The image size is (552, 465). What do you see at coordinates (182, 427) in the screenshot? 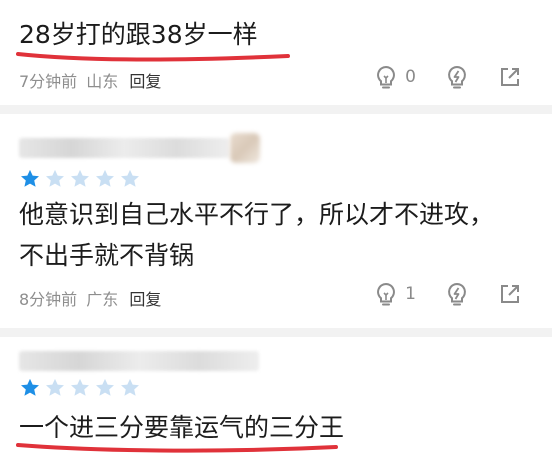
I see `comment-text: 一个进三分要靠运气的三分王` at bounding box center [182, 427].